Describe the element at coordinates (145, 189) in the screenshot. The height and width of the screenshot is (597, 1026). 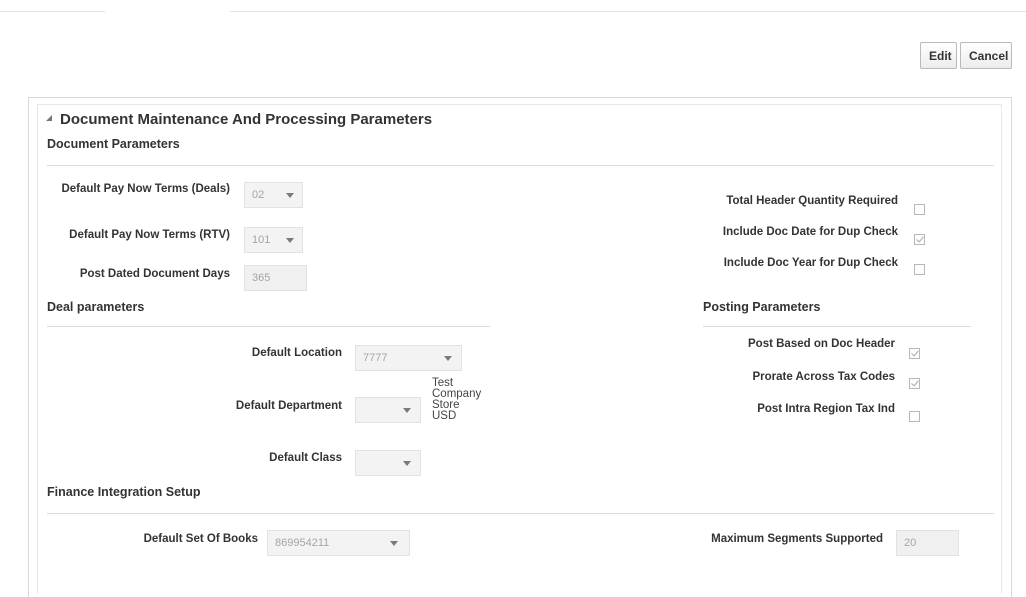
I see `label-pay-now-terms-deals: Default Pay Now Terms (Deals)` at that location.